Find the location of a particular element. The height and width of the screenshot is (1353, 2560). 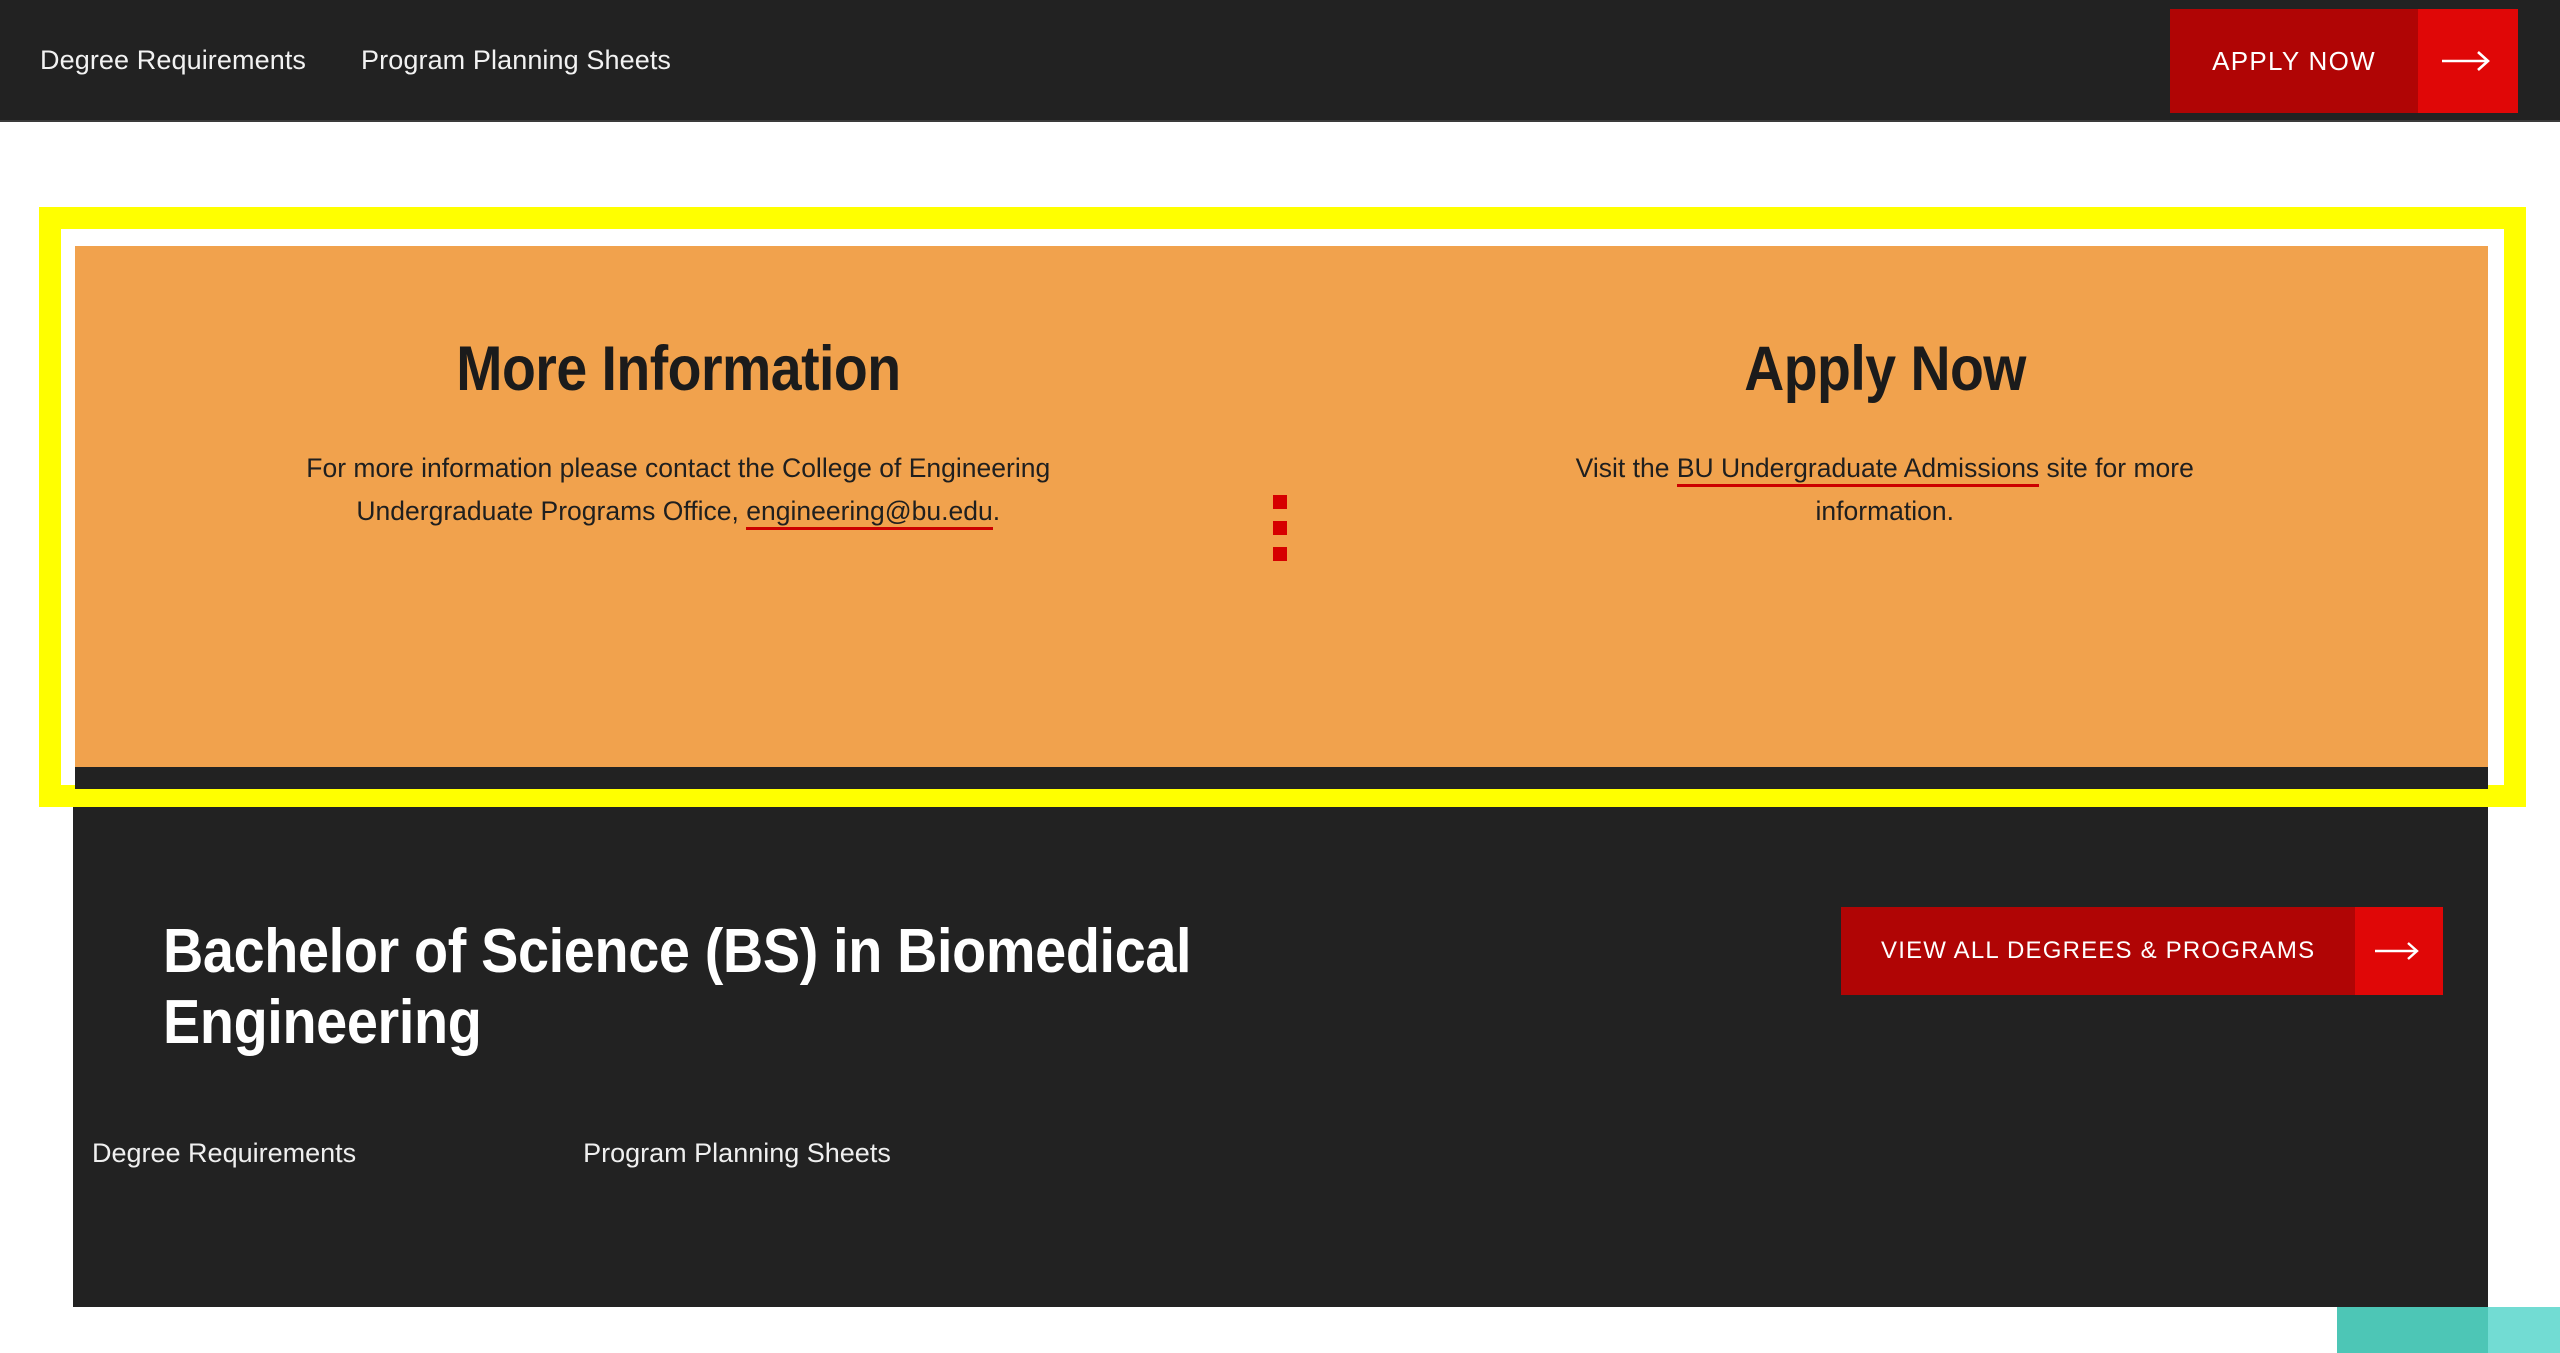

teal-accent-block-dark is located at coordinates (2412, 1330).